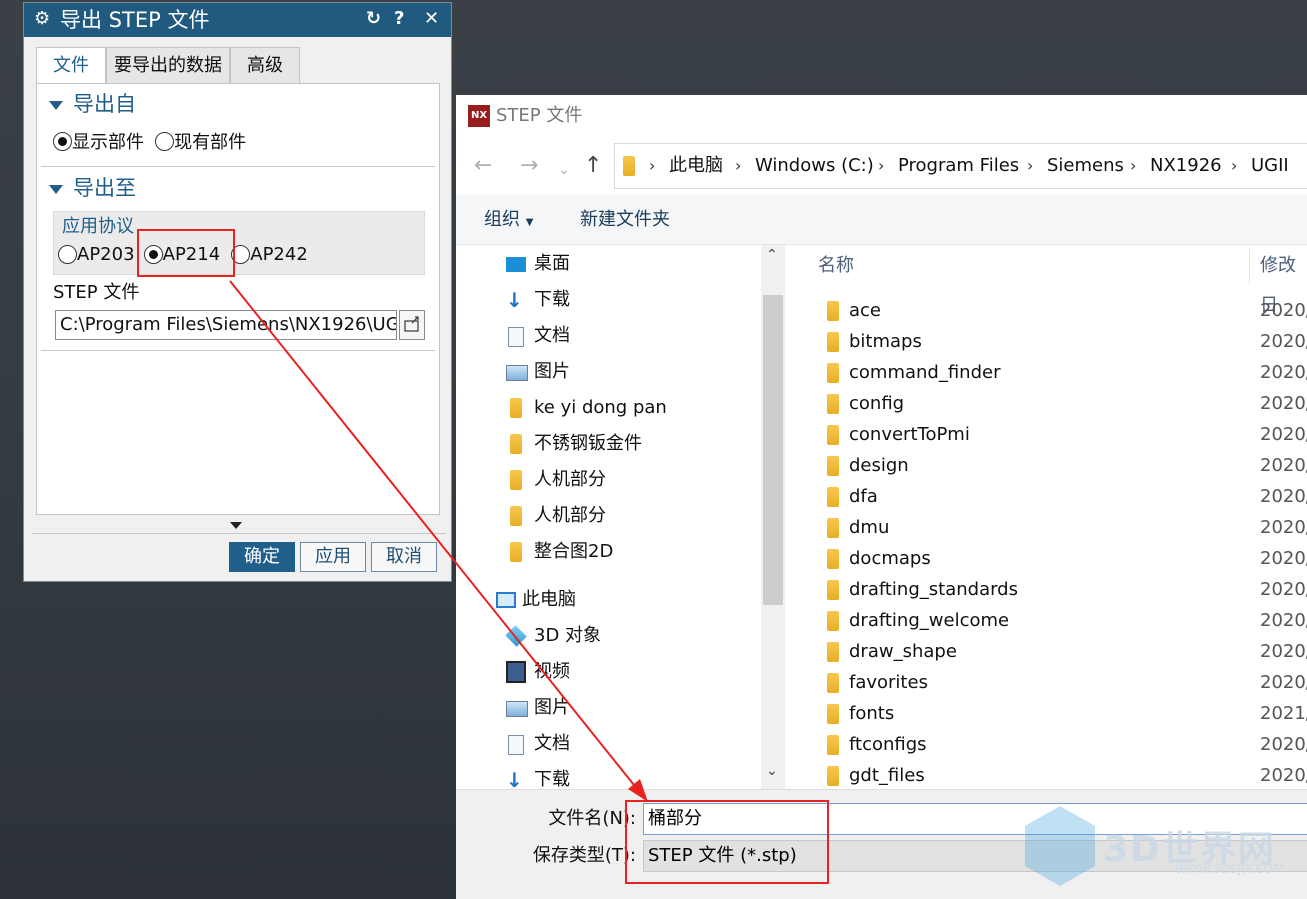  I want to click on file-row: docmaps 2020/, so click(1048, 558).